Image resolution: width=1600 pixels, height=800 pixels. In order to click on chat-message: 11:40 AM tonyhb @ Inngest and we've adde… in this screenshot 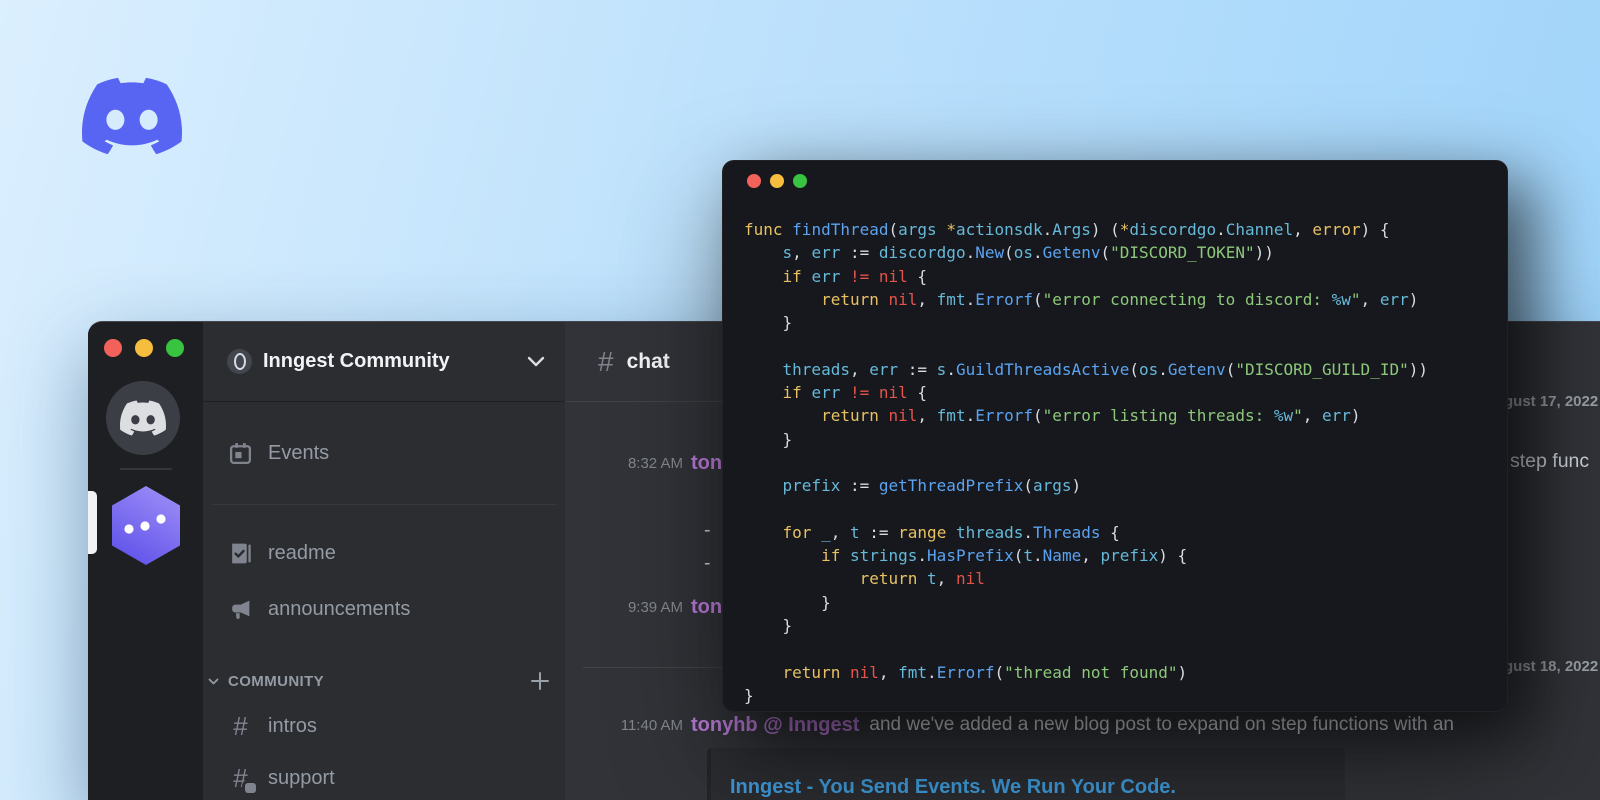, I will do `click(1082, 725)`.